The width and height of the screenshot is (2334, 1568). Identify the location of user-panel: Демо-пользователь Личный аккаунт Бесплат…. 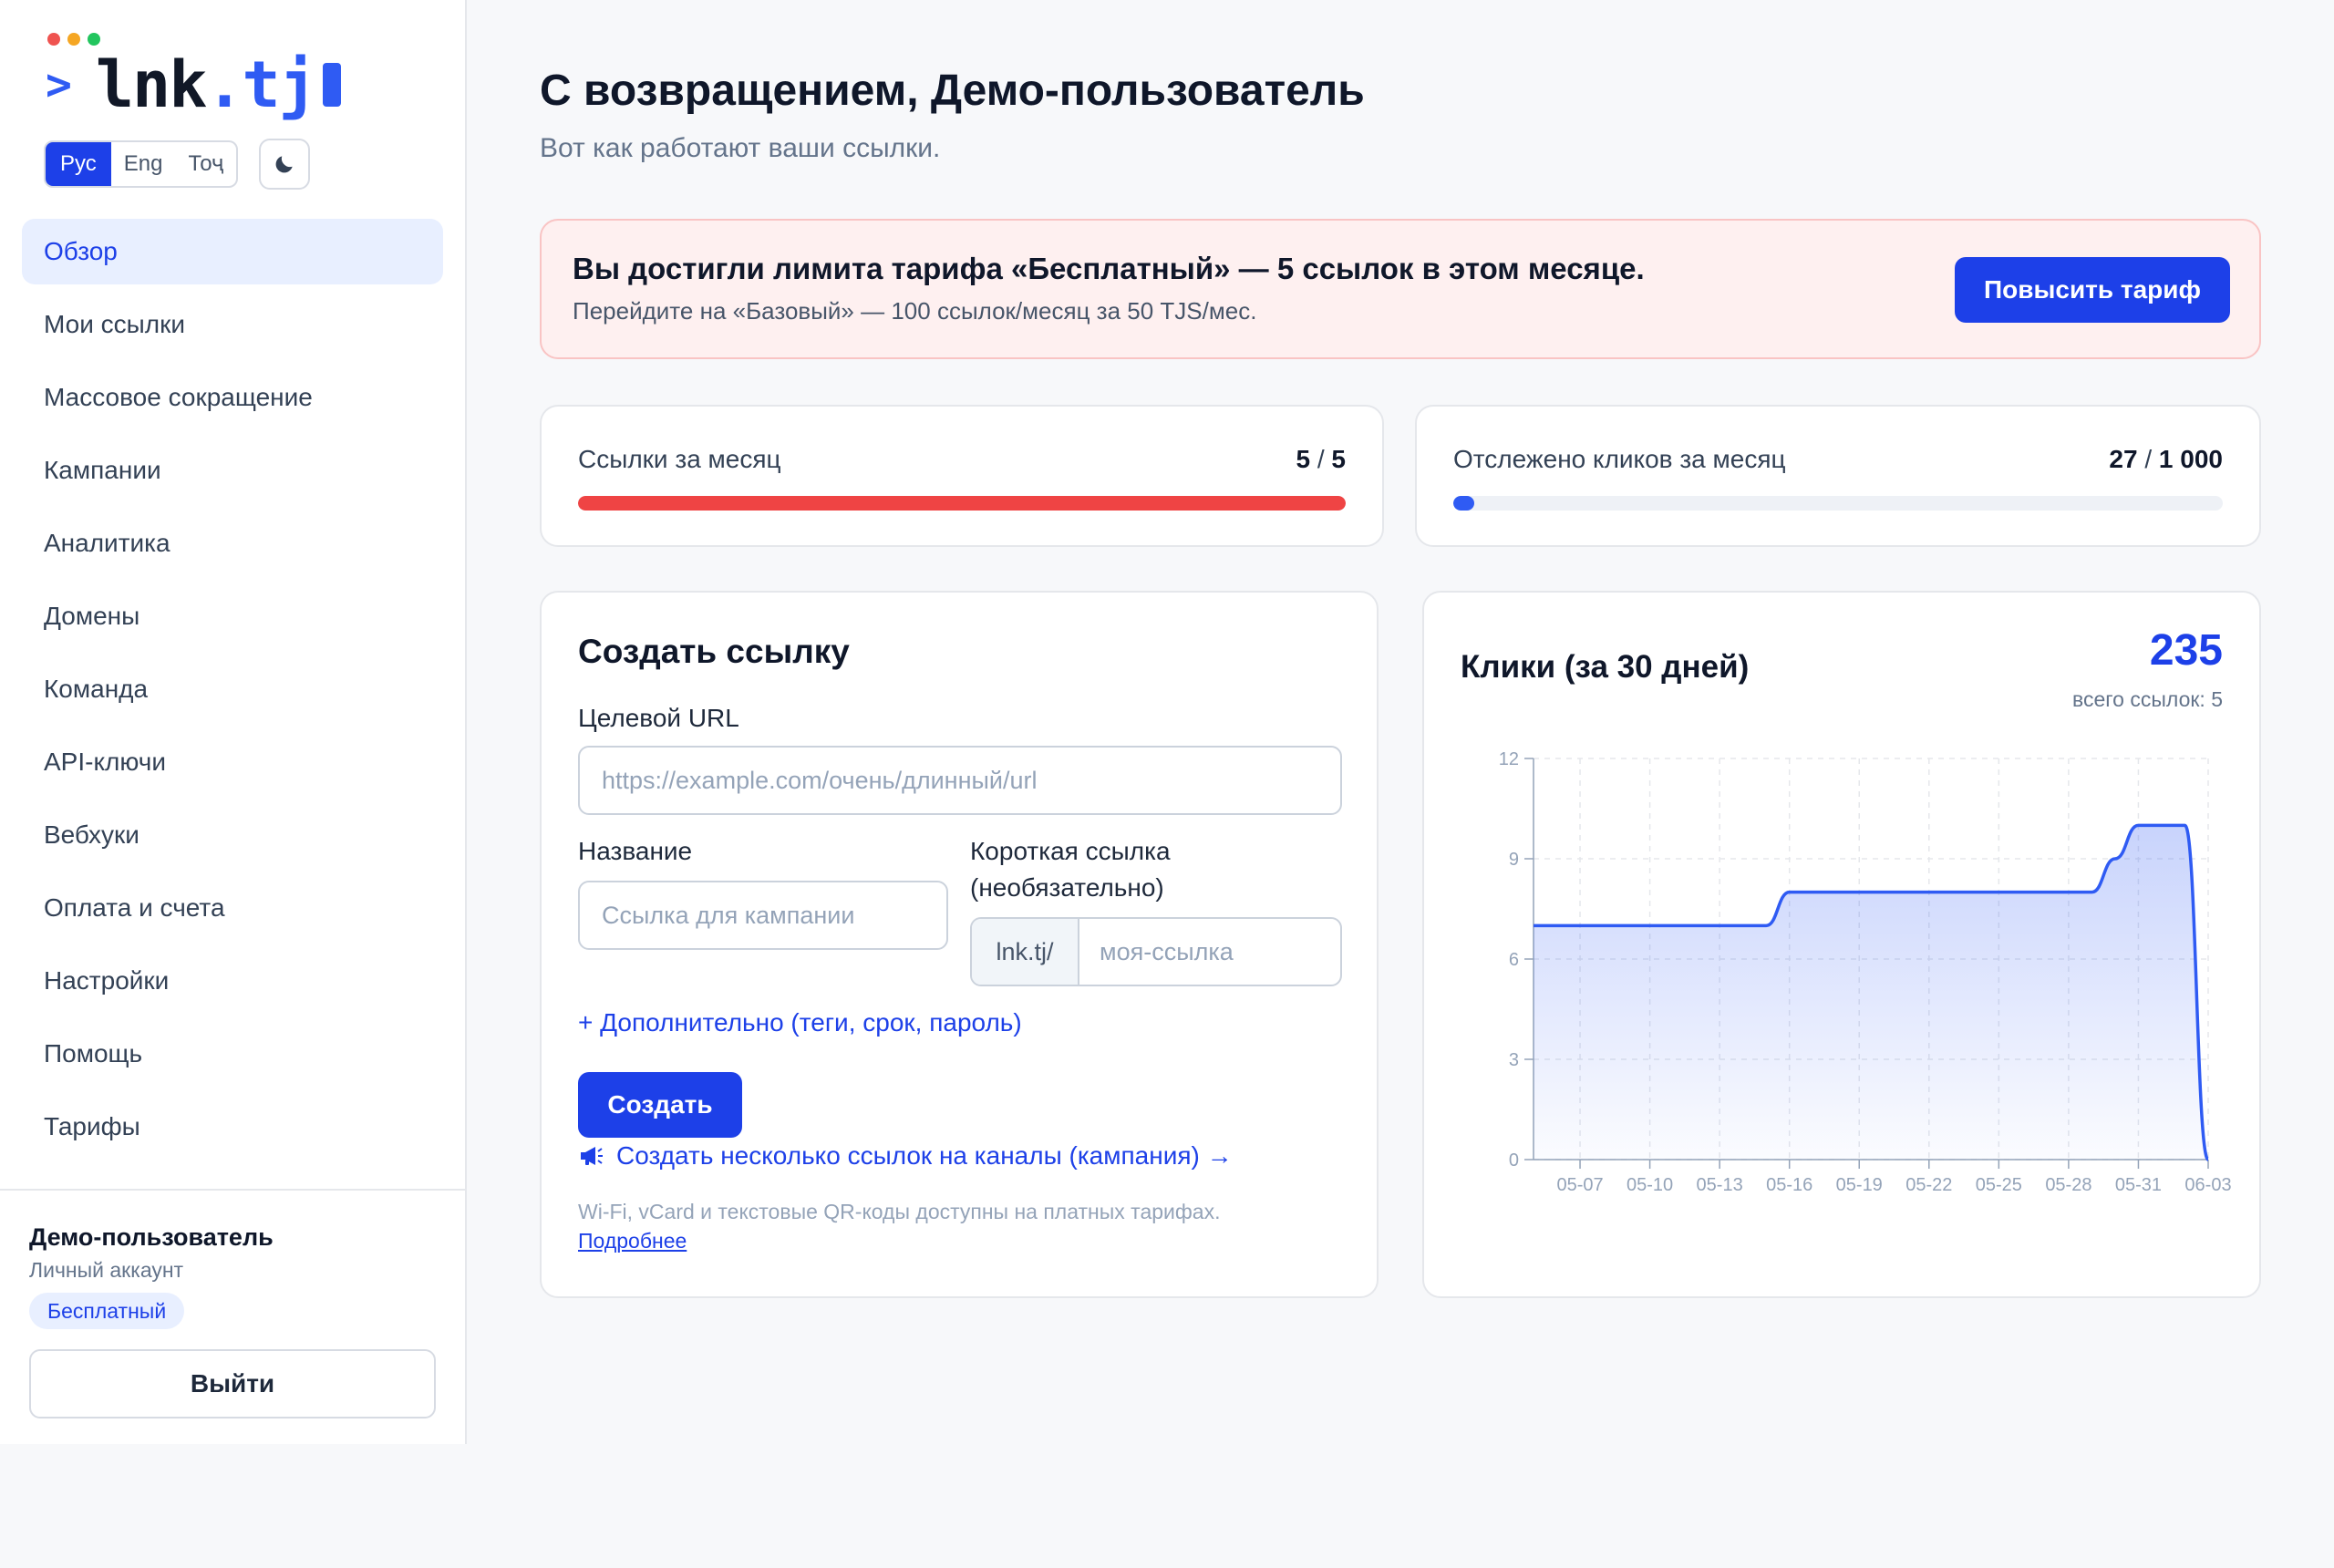
(232, 1316).